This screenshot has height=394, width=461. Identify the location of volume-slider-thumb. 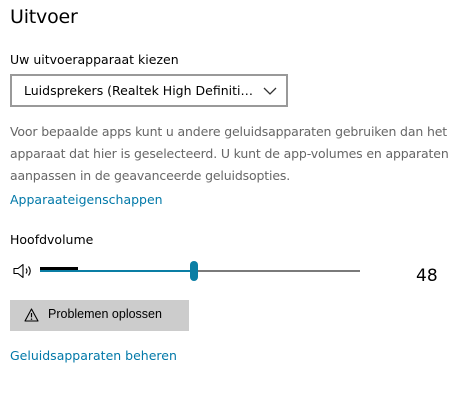
(193, 271).